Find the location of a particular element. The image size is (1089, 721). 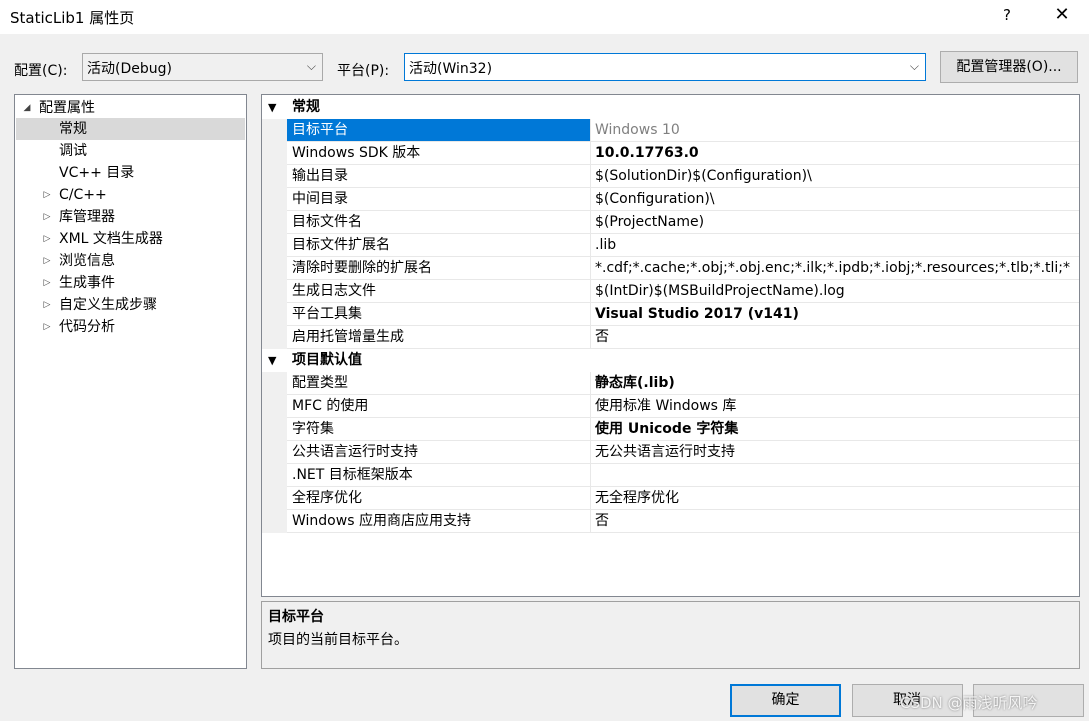

expanded-triangle-icon: ◢ is located at coordinates (27, 108).